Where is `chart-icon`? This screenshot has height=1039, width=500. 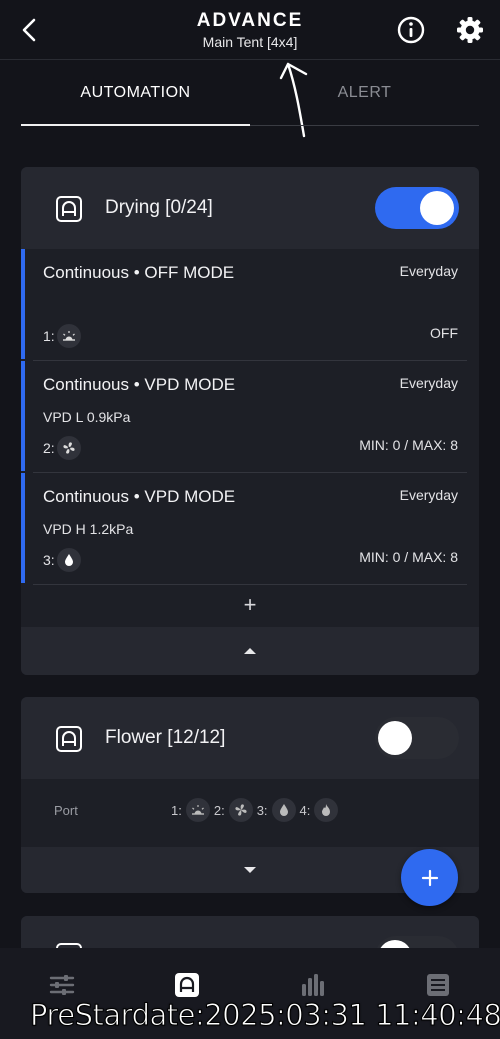 chart-icon is located at coordinates (313, 985).